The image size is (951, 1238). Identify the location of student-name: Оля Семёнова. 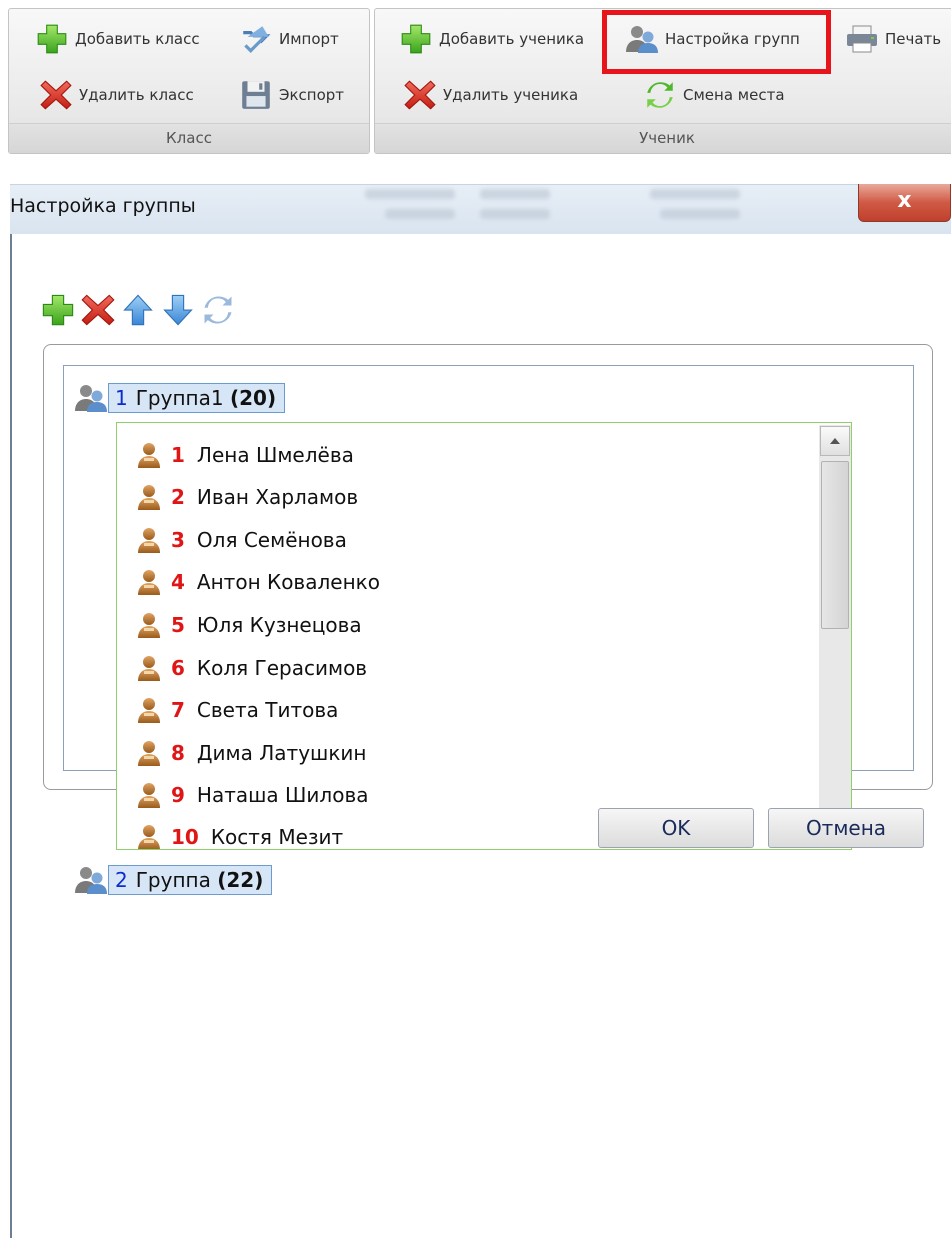
(271, 540).